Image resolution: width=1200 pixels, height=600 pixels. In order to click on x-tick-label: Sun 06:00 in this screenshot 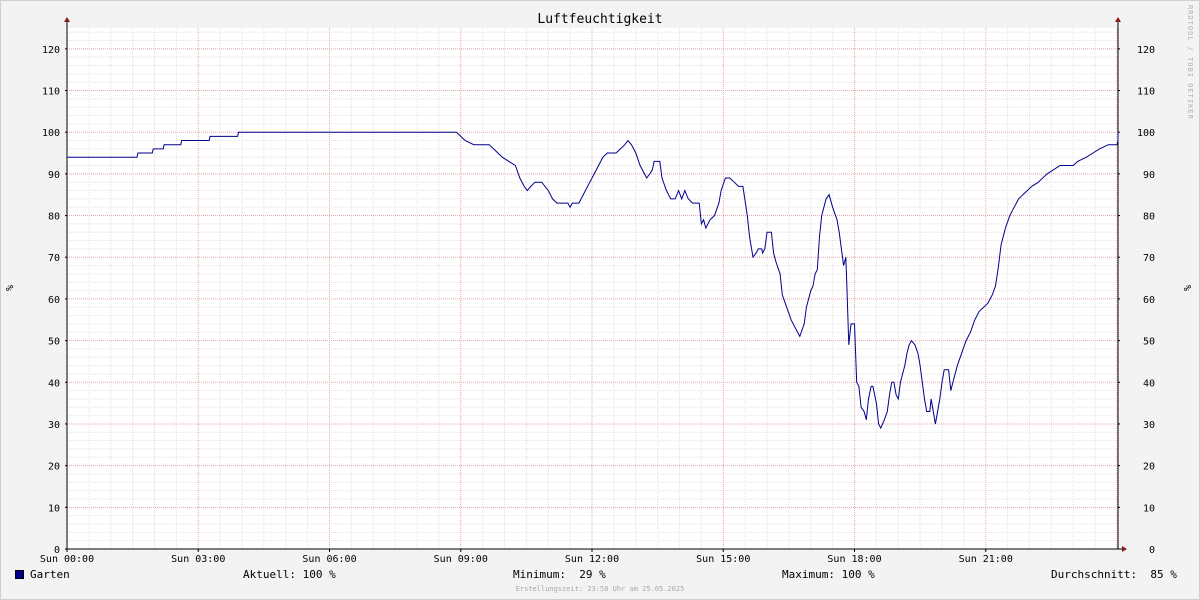, I will do `click(329, 559)`.